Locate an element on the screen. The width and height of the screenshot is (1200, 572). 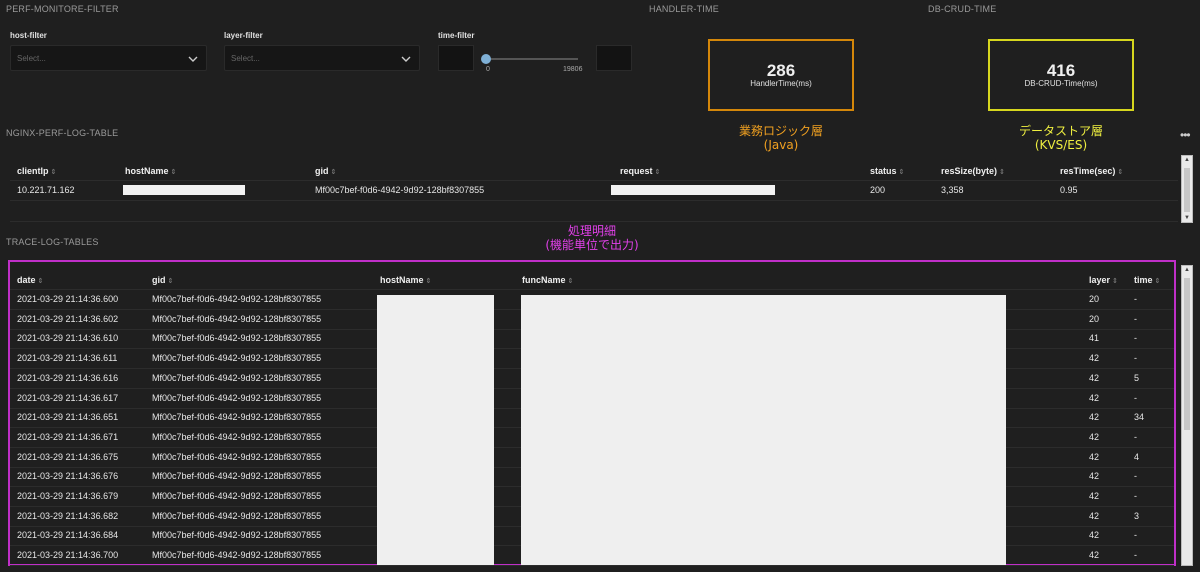
db-annotation: データストア層 (KVS/ES) is located at coordinates (1061, 138).